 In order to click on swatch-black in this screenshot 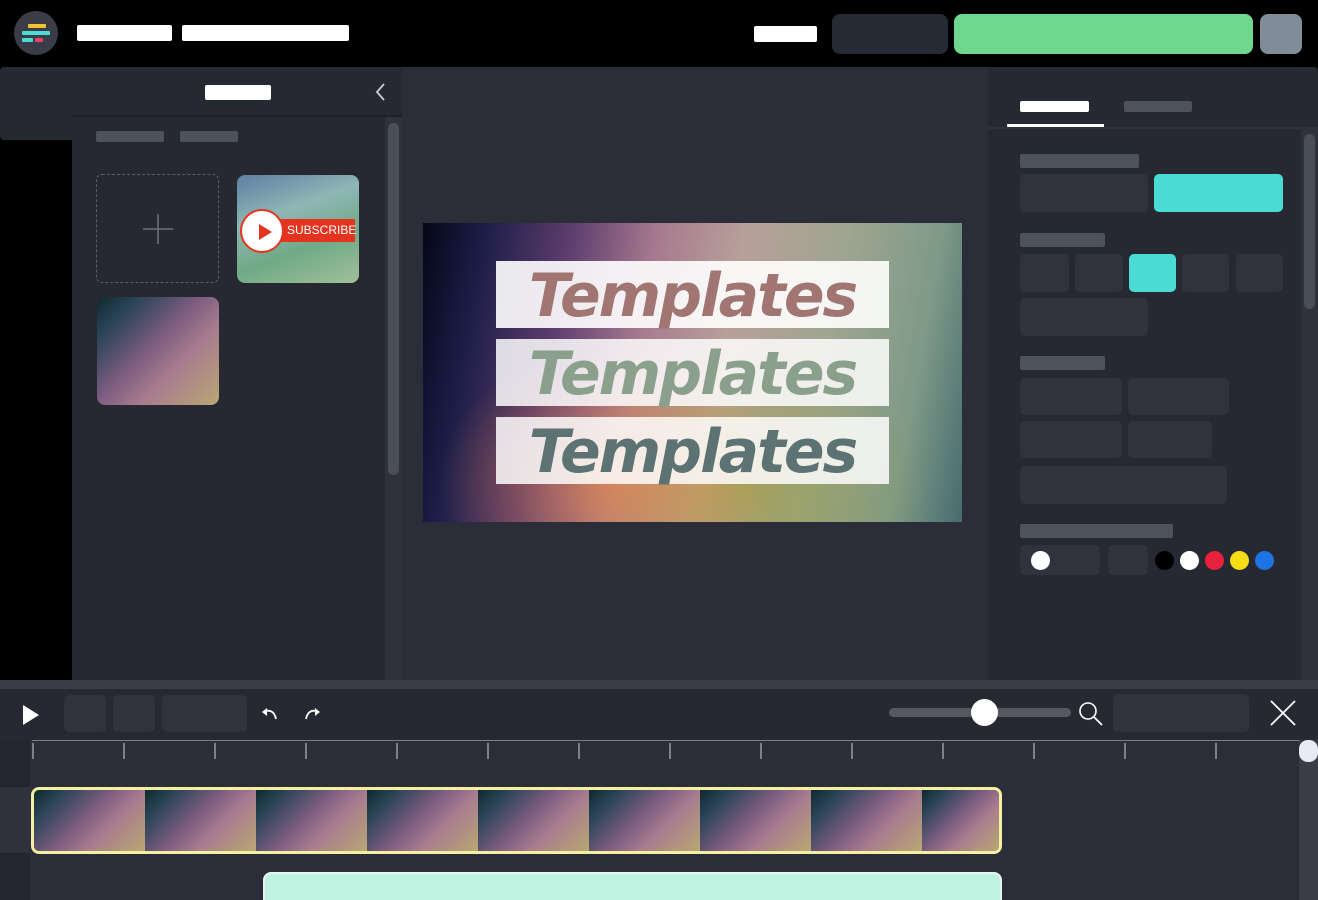, I will do `click(1164, 560)`.